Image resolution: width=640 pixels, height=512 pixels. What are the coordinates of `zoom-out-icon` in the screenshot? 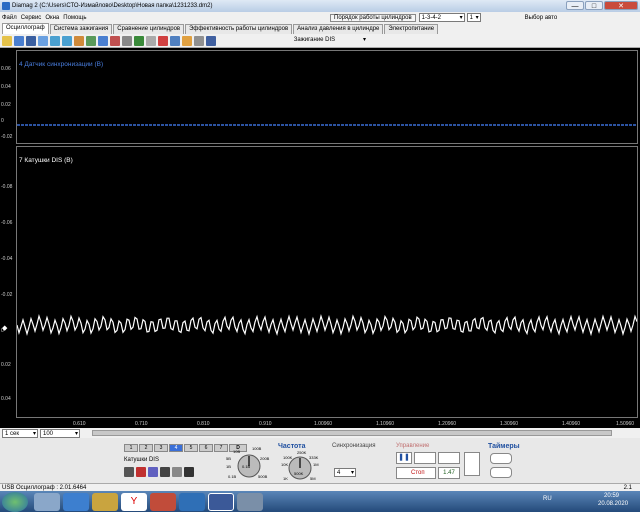 It's located at (67, 40).